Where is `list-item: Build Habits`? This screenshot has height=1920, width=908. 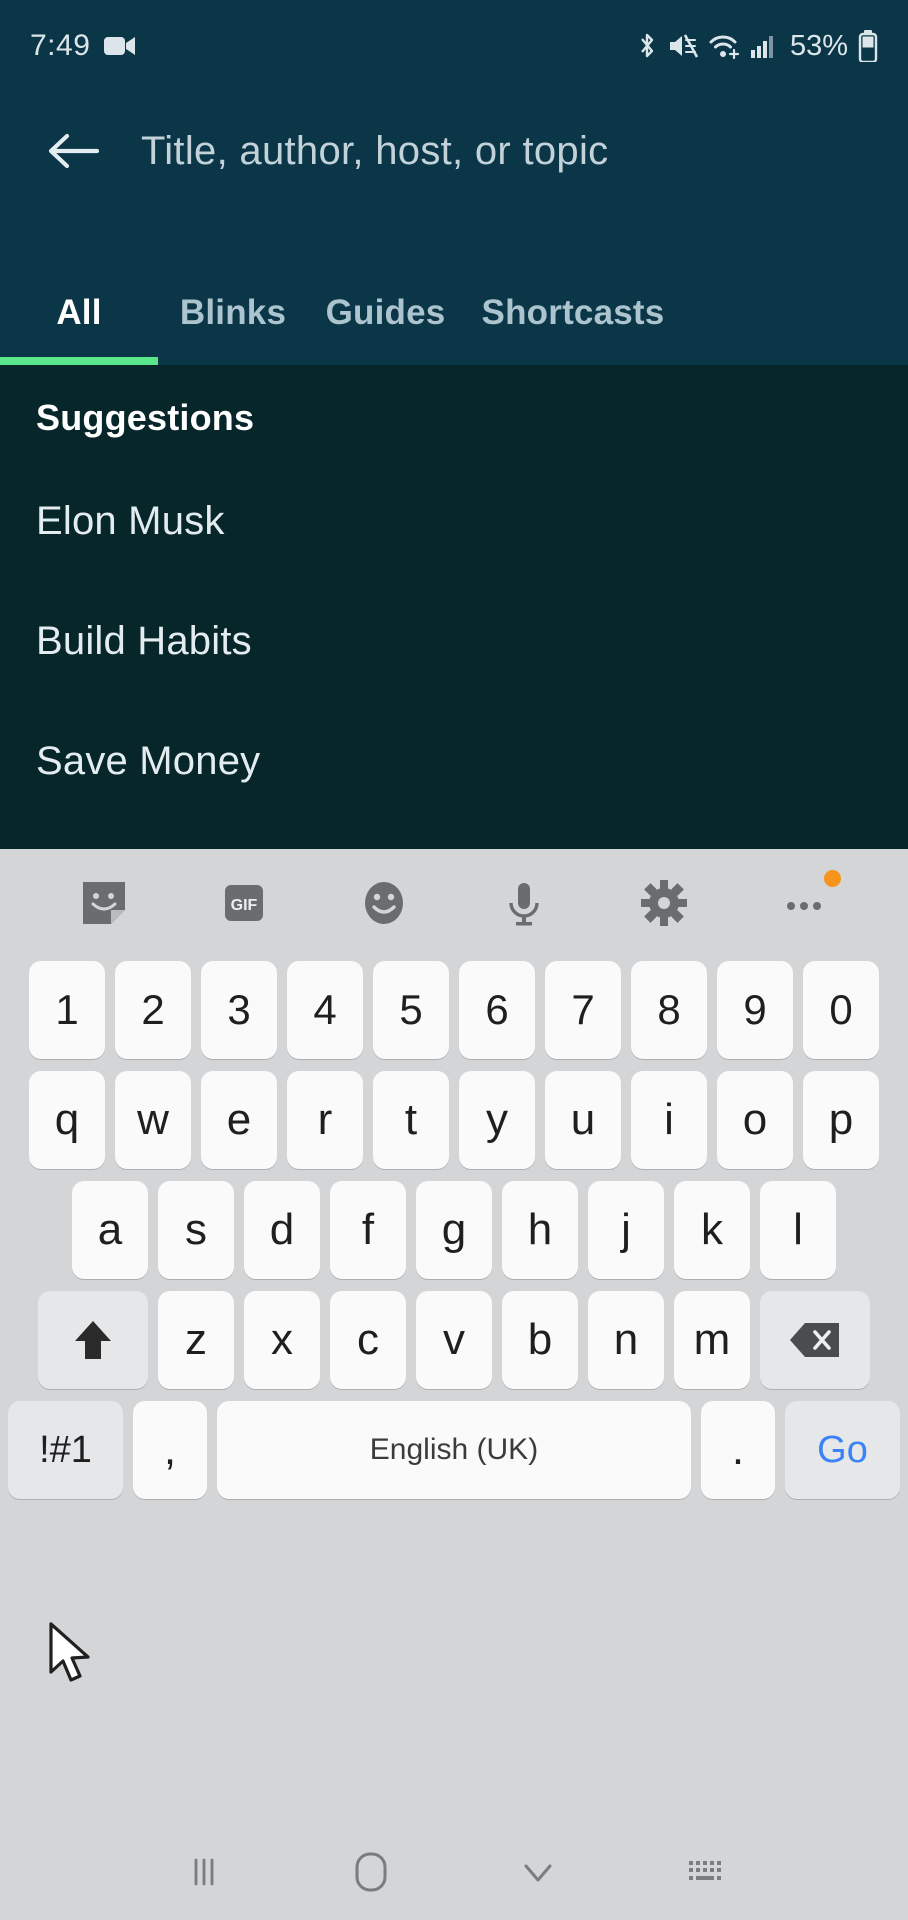
list-item: Build Habits is located at coordinates (454, 641).